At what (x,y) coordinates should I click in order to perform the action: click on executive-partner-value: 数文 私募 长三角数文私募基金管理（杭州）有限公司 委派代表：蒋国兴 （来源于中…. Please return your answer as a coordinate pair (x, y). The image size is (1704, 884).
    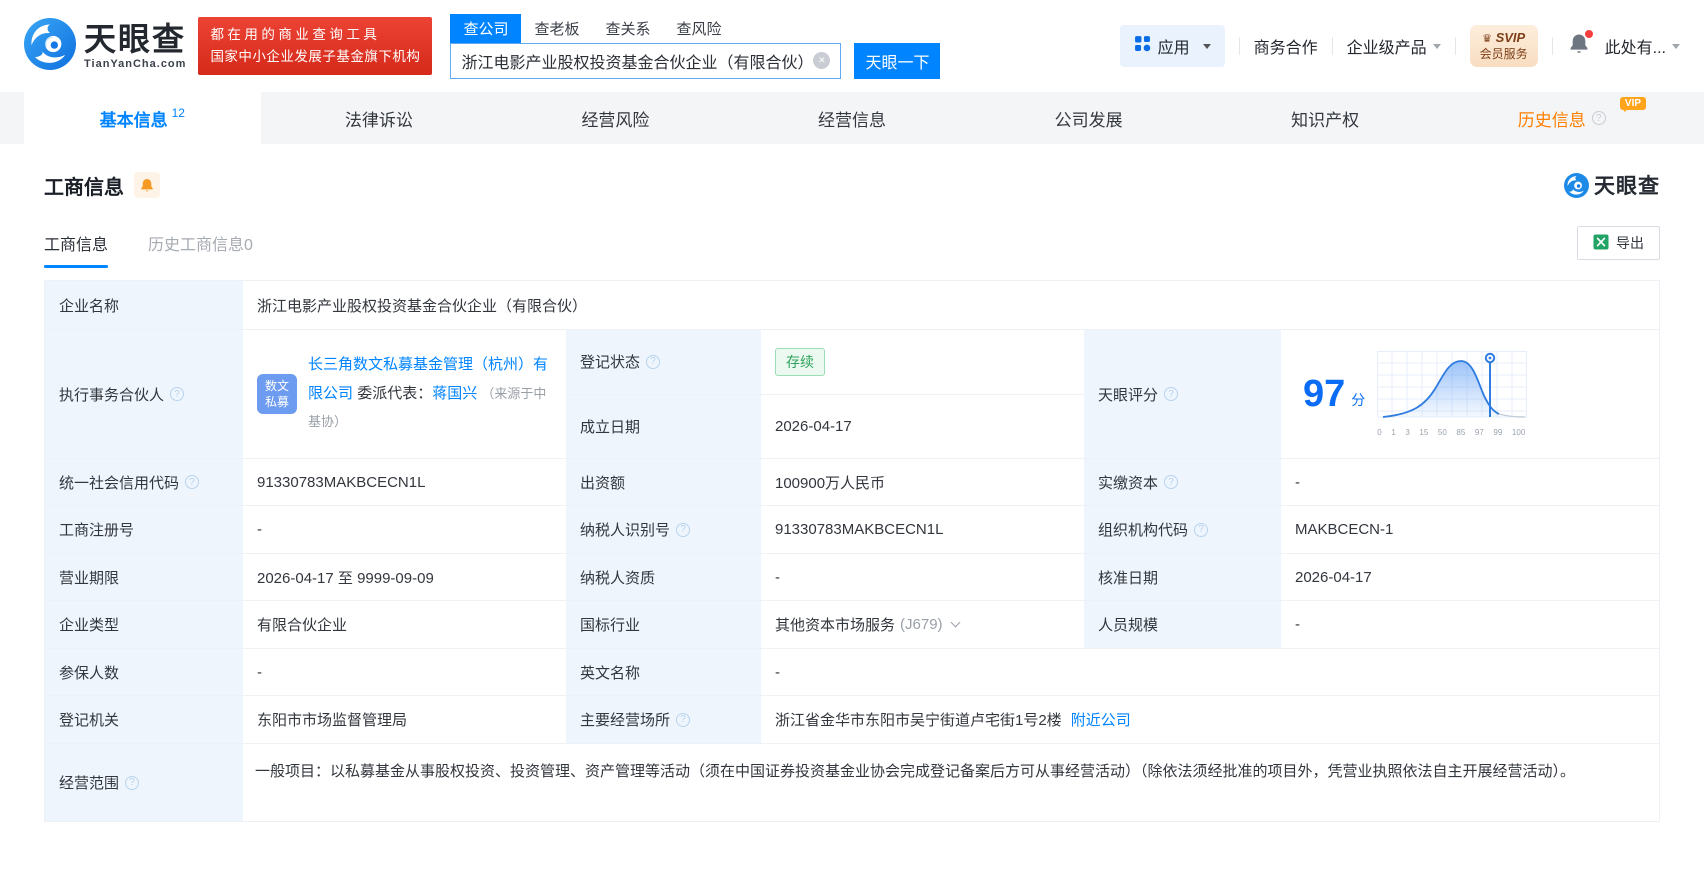
    Looking at the image, I should click on (404, 394).